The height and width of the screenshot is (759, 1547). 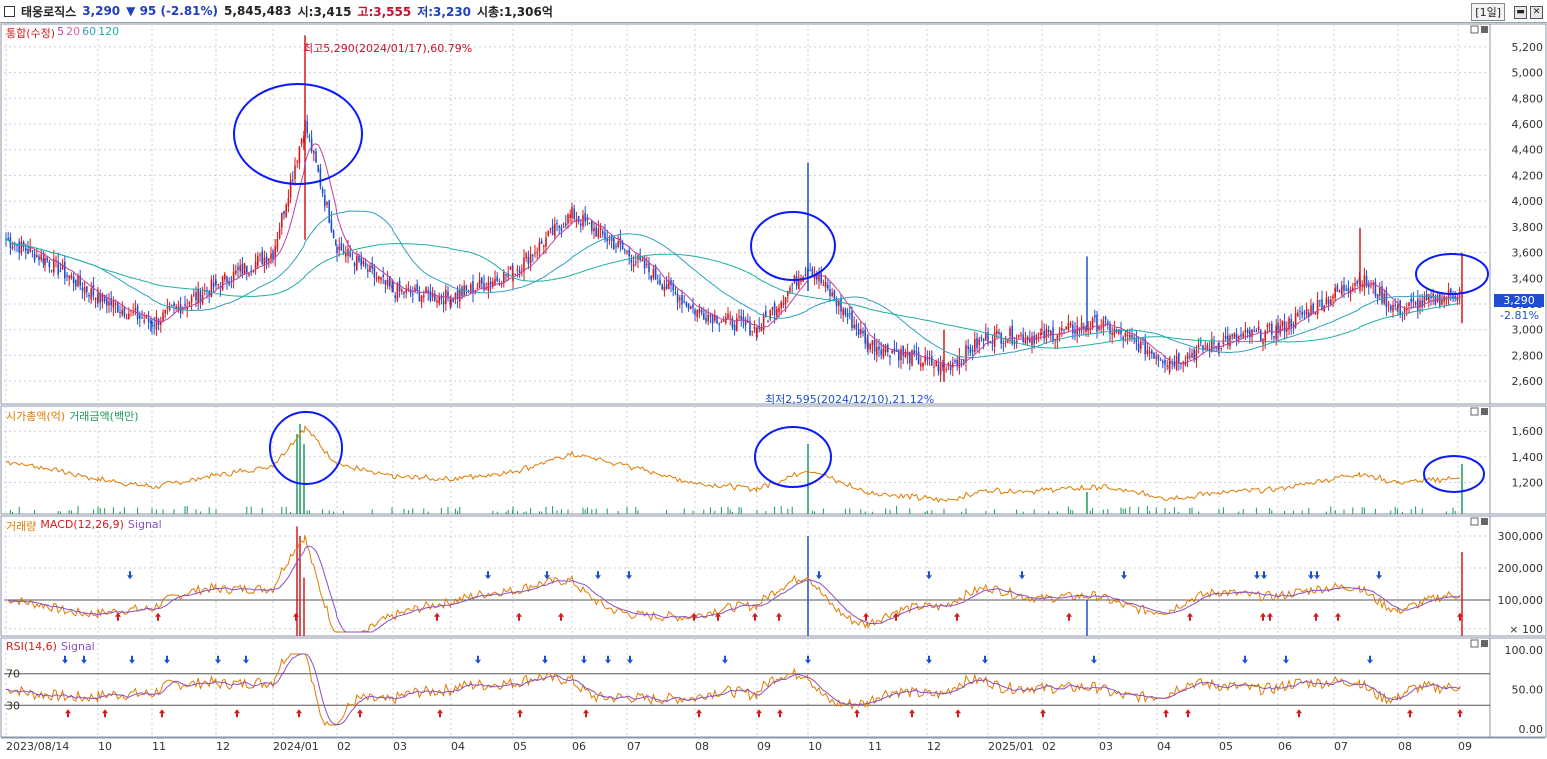 What do you see at coordinates (1528, 330) in the screenshot?
I see `price-tick-label: 3,000` at bounding box center [1528, 330].